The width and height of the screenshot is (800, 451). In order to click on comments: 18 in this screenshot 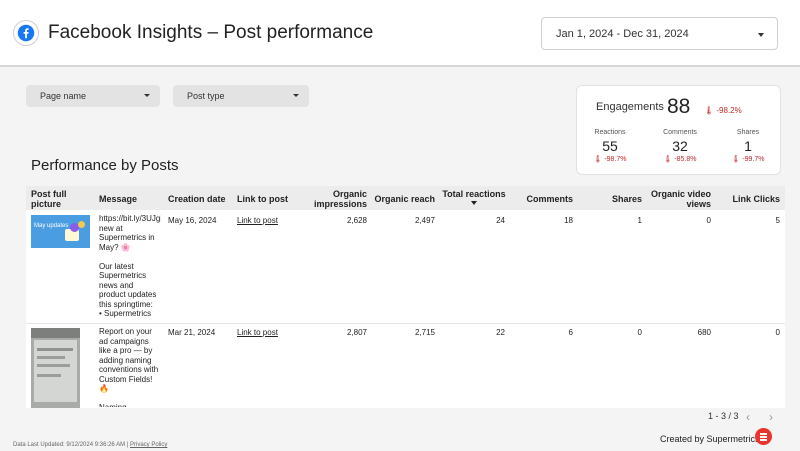, I will do `click(568, 220)`.